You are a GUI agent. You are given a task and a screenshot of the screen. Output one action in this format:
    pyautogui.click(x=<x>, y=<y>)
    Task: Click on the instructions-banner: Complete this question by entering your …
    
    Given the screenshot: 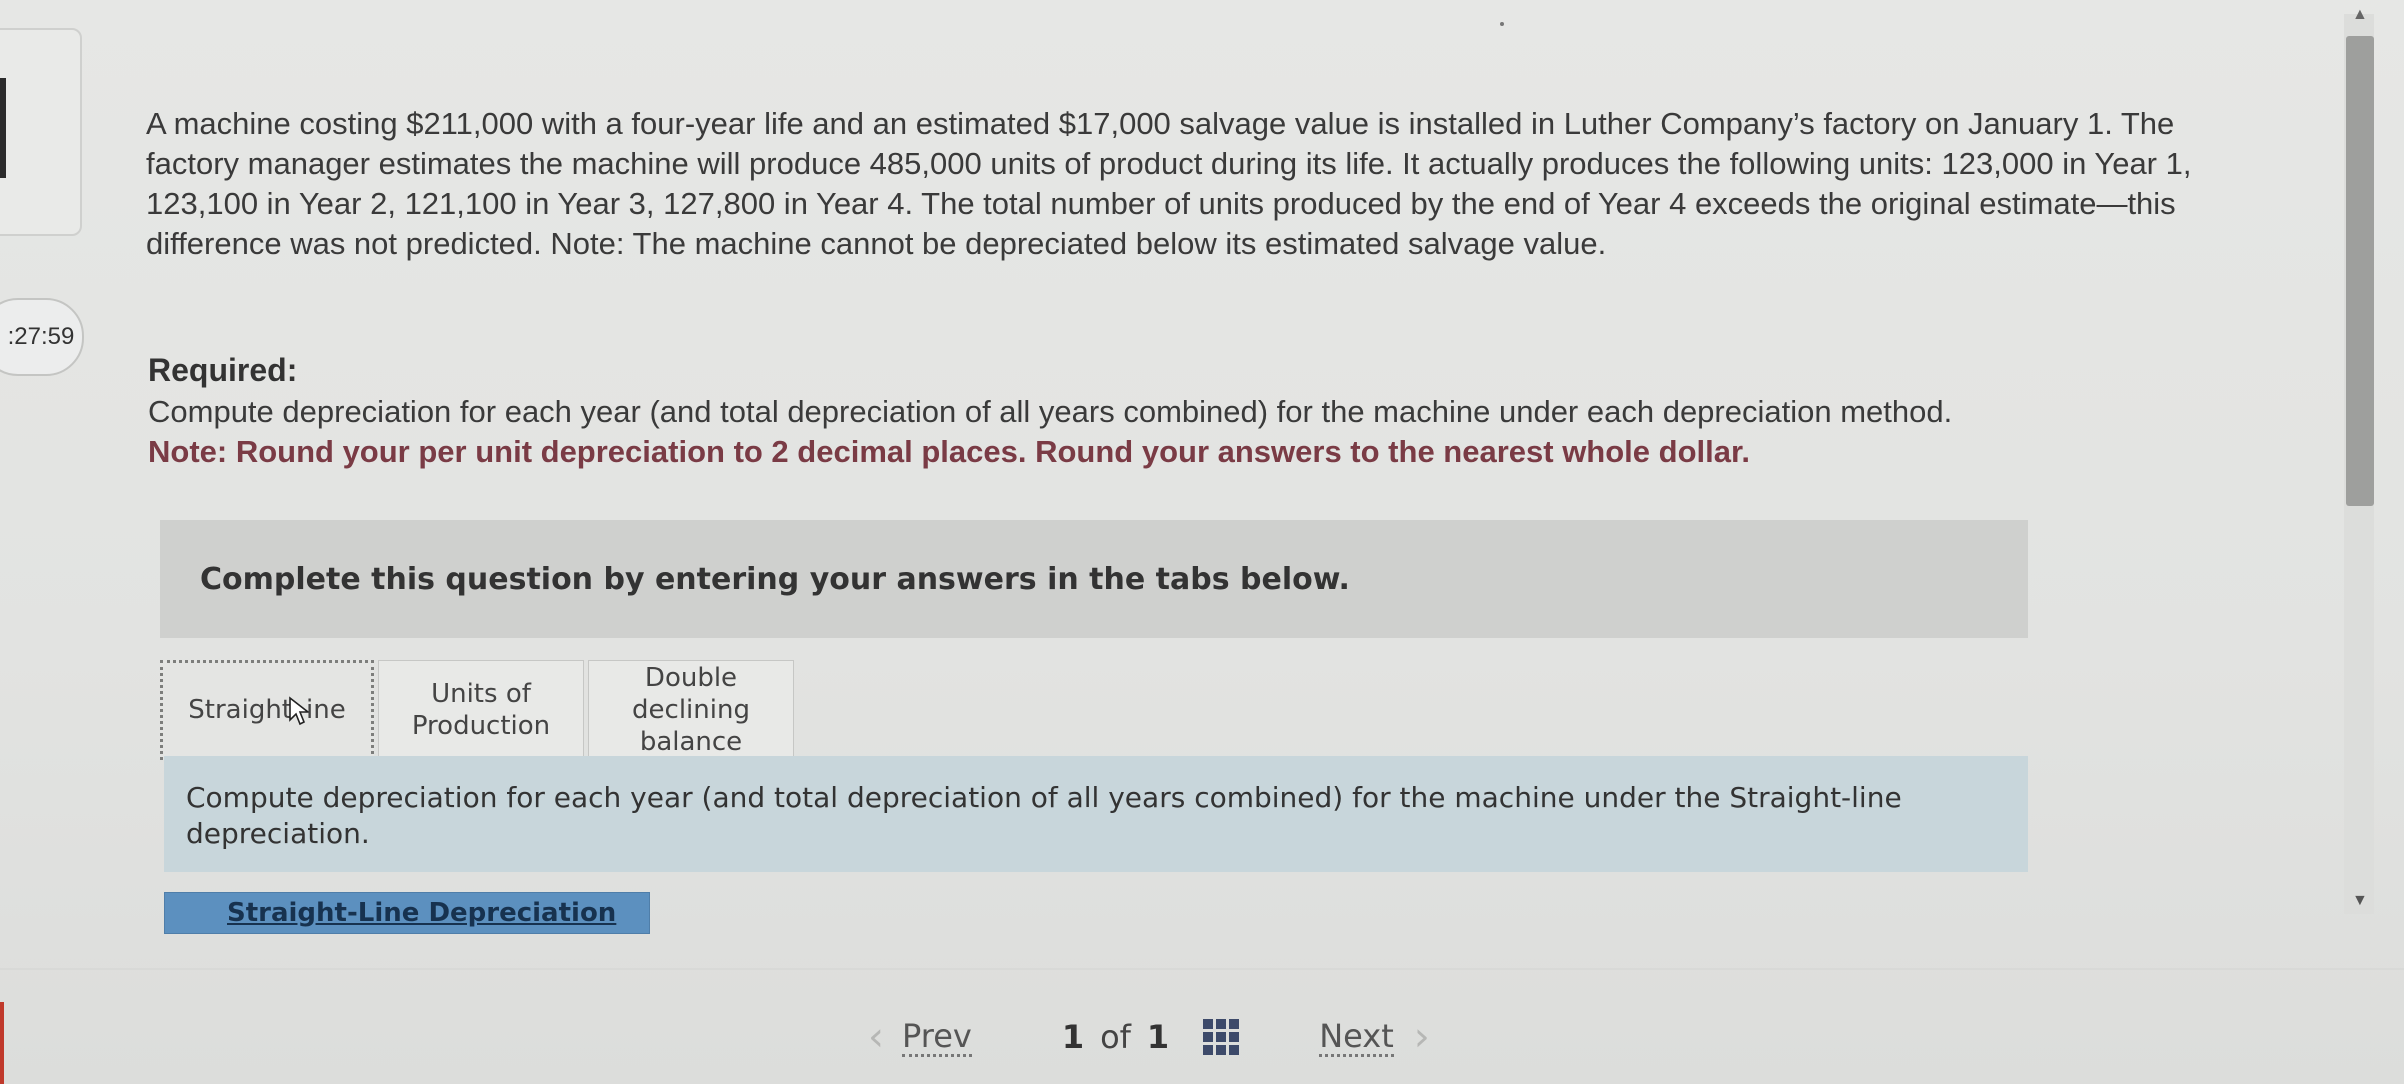 What is the action you would take?
    pyautogui.click(x=1094, y=579)
    